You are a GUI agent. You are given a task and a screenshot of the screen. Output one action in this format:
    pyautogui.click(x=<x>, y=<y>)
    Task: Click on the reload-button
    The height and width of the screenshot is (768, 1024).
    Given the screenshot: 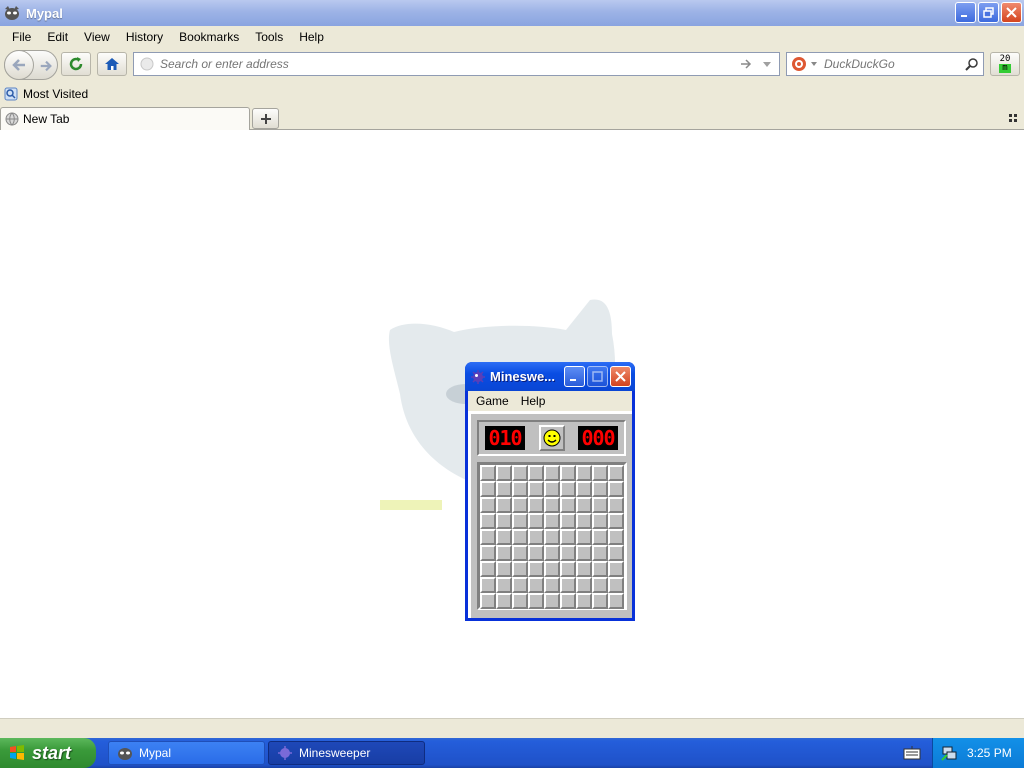 What is the action you would take?
    pyautogui.click(x=76, y=64)
    